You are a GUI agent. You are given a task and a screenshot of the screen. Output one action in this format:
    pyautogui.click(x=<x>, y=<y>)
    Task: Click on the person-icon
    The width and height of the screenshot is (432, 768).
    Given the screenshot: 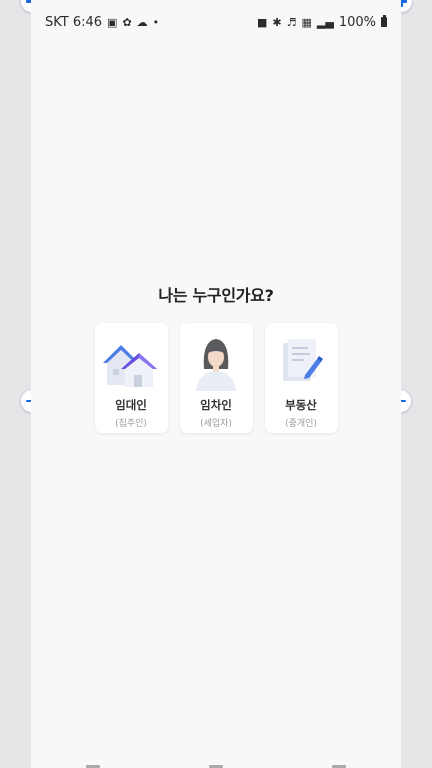 What is the action you would take?
    pyautogui.click(x=216, y=365)
    